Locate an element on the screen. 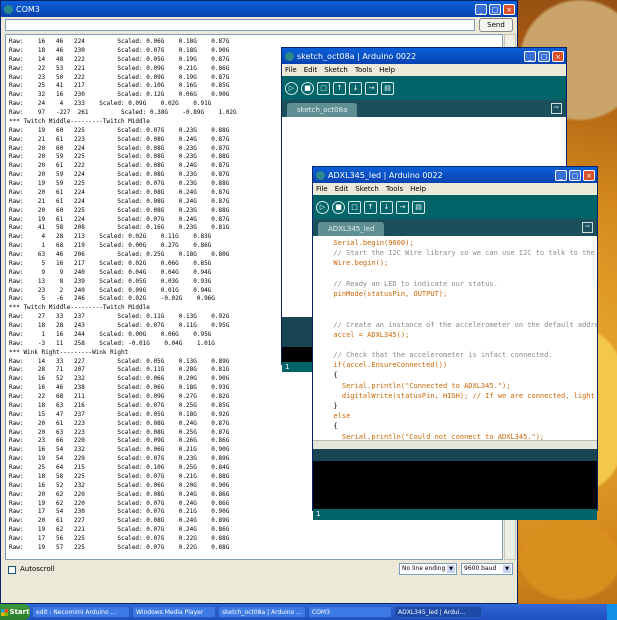  task-com3: COM3 is located at coordinates (350, 612).